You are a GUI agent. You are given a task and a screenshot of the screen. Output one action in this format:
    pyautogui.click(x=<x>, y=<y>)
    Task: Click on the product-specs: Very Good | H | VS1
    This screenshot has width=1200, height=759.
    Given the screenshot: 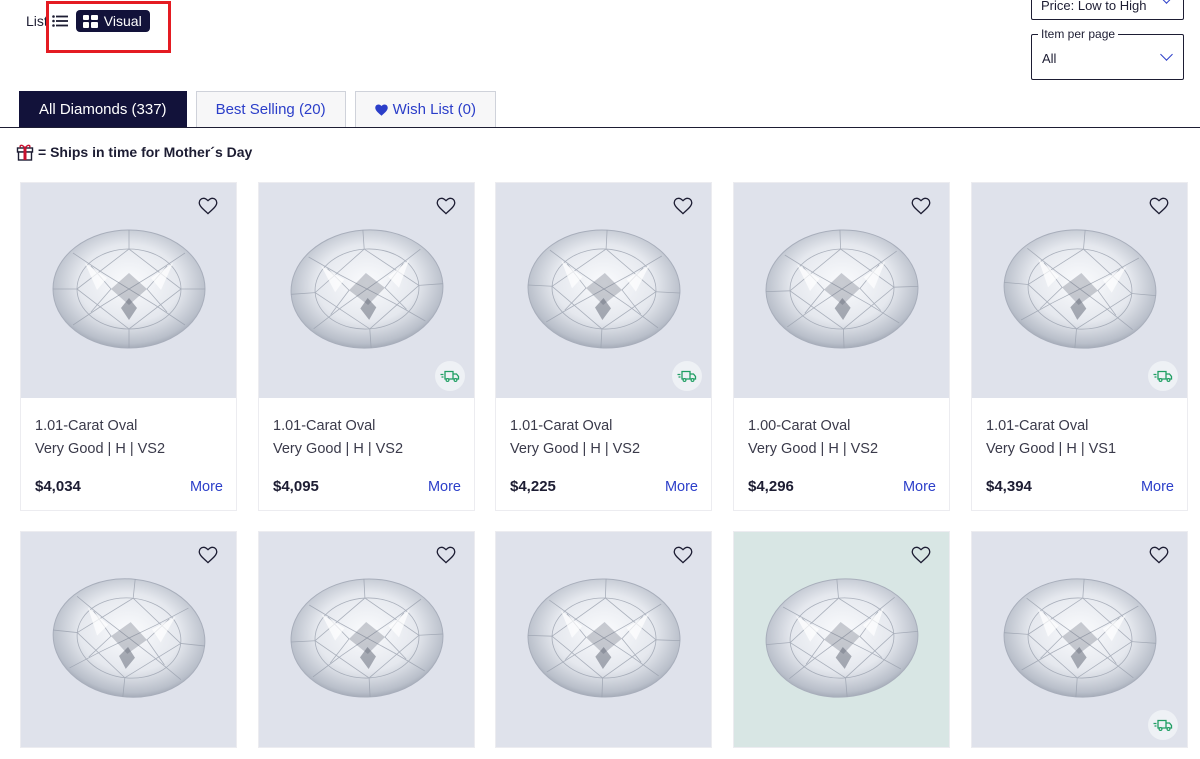 What is the action you would take?
    pyautogui.click(x=1051, y=449)
    